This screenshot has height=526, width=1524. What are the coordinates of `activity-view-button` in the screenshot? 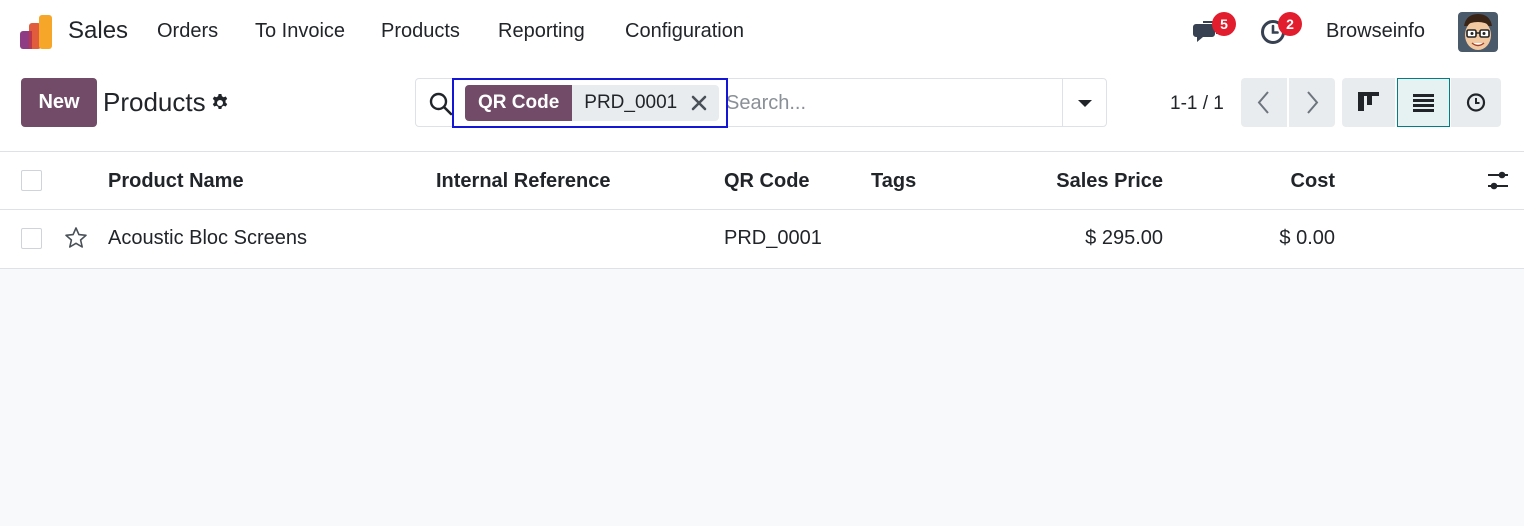 It's located at (1476, 102).